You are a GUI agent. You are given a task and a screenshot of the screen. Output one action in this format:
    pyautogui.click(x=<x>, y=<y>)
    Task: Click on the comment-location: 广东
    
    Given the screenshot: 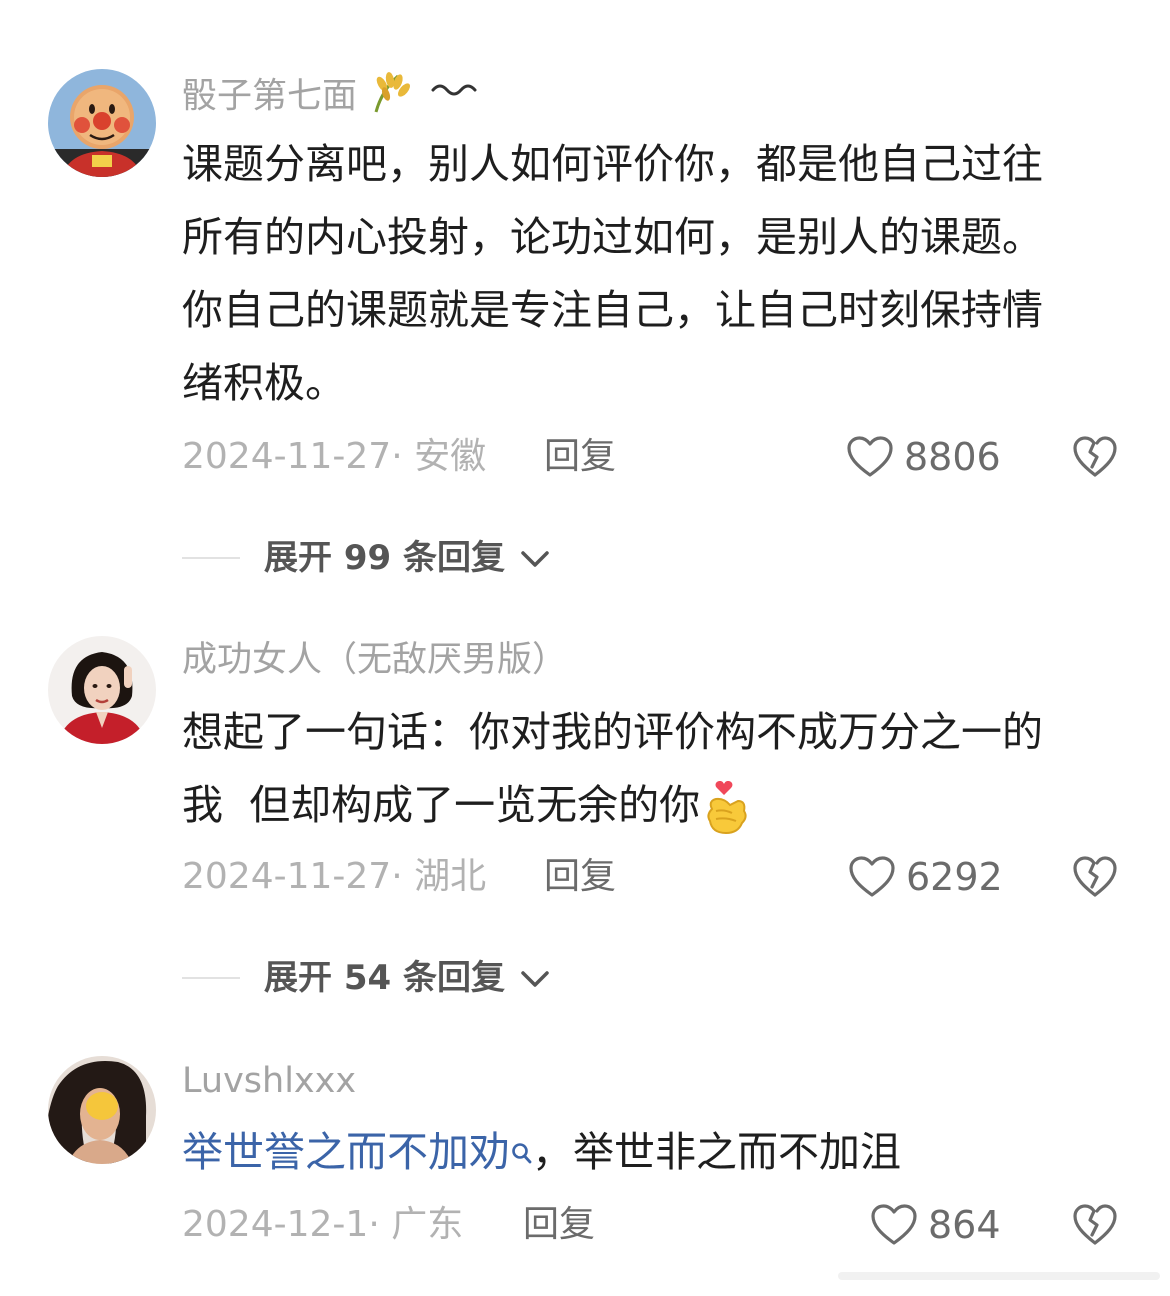 What is the action you would take?
    pyautogui.click(x=427, y=1224)
    